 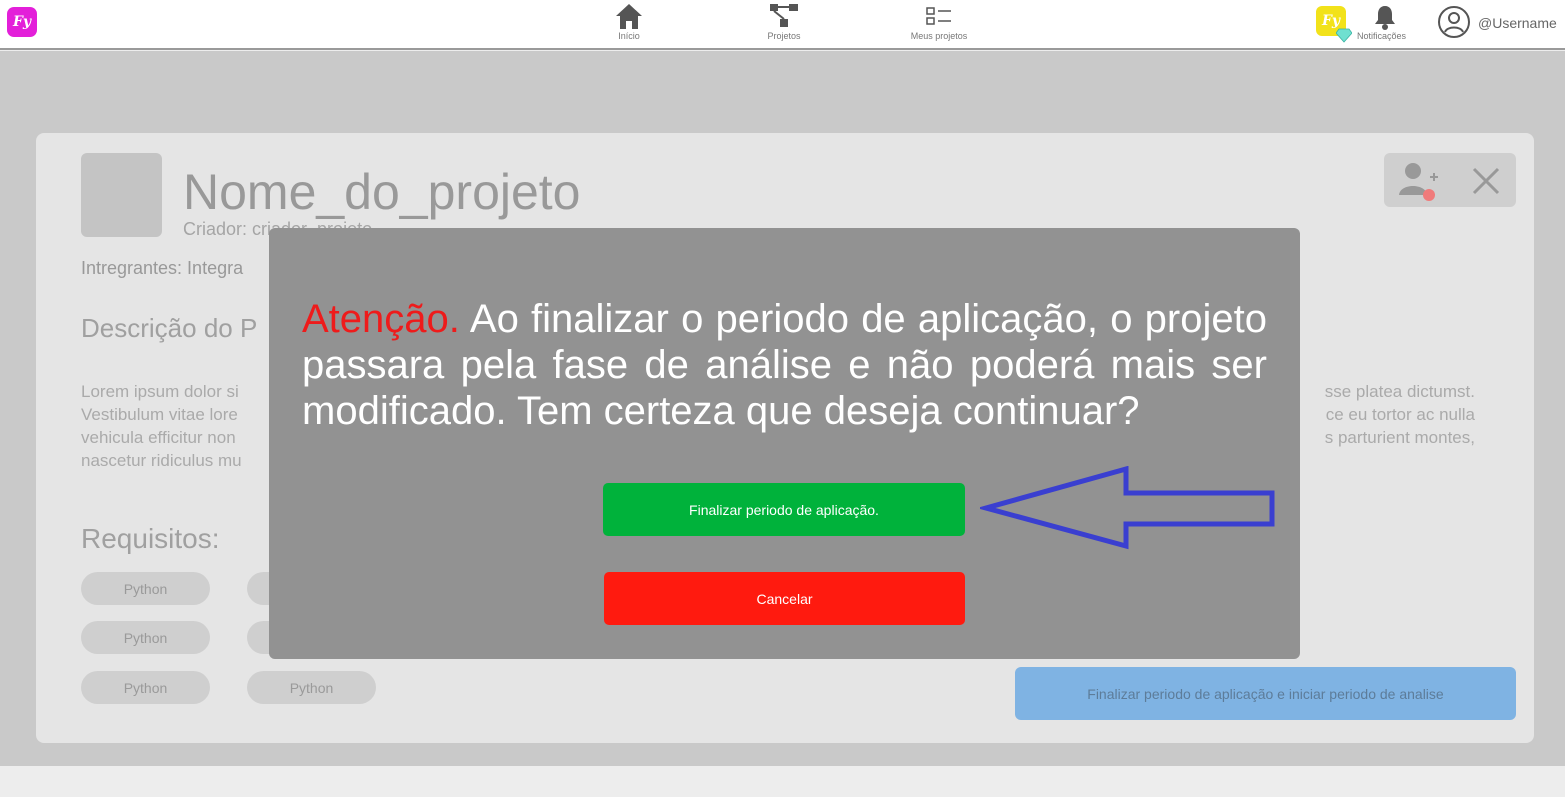 I want to click on lorem-line: vehicula efficitur non, so click(x=158, y=437).